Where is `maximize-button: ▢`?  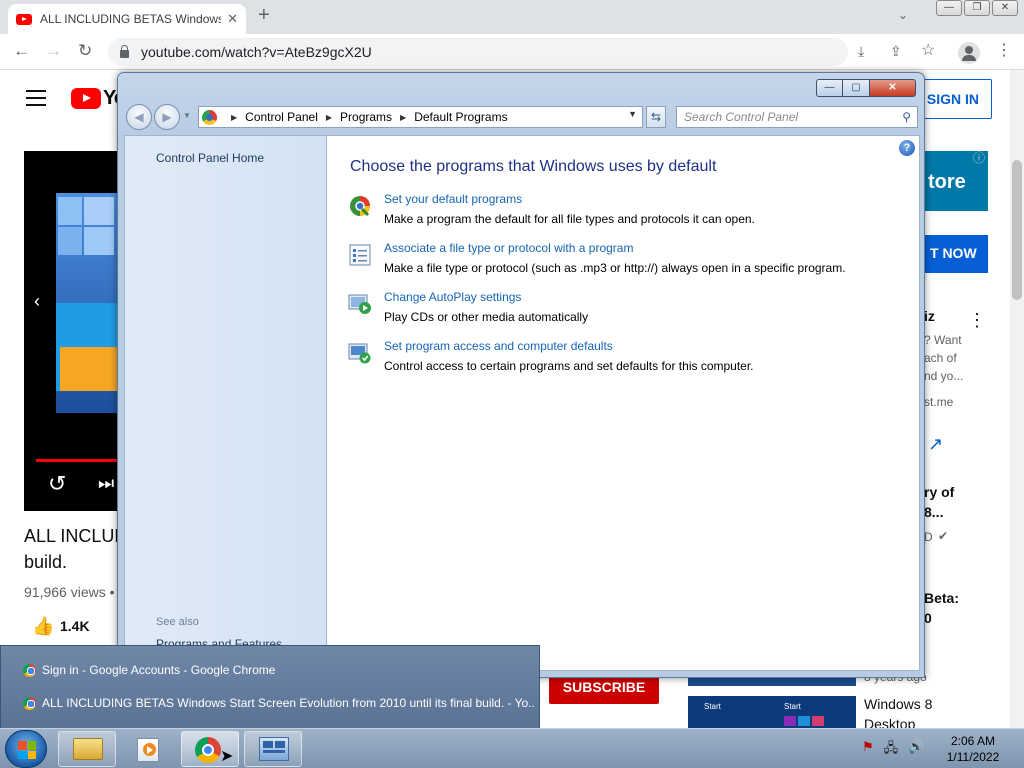
maximize-button: ▢ is located at coordinates (856, 88).